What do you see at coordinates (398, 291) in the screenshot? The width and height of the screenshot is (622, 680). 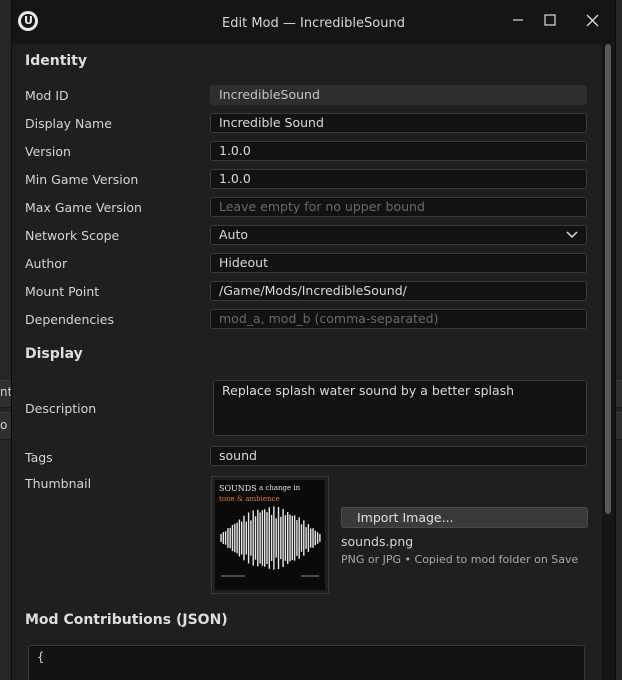 I see `mount-point-input: /Game/Mods/IncredibleSound/` at bounding box center [398, 291].